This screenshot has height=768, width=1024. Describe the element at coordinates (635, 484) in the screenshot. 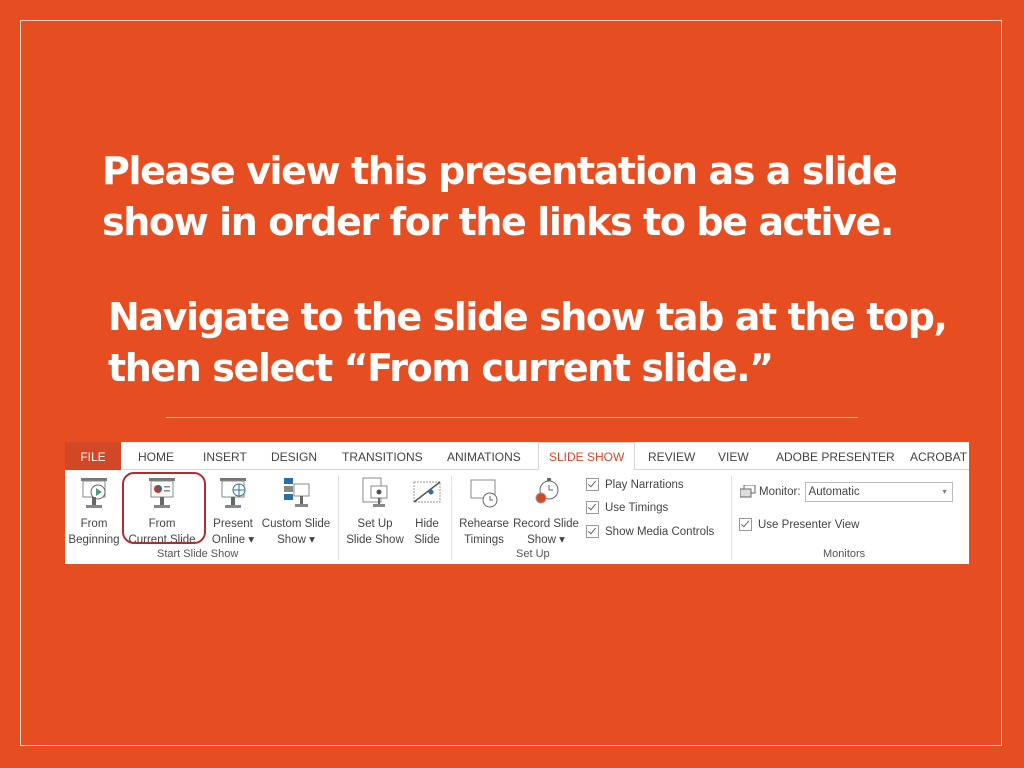

I see `play-narrations-checkbox: Play Narrations` at that location.